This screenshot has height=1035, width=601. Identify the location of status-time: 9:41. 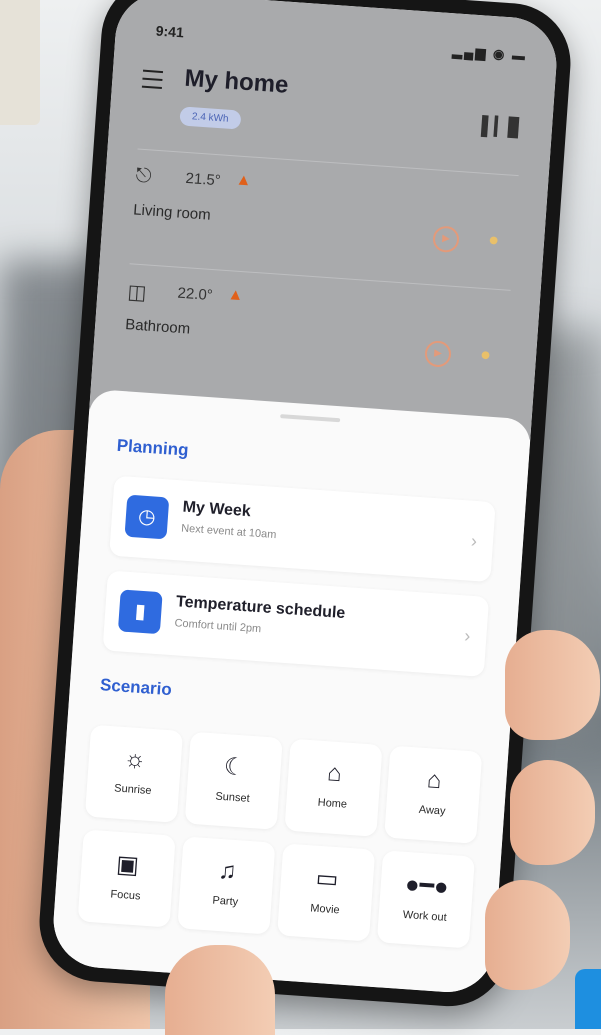
(170, 31).